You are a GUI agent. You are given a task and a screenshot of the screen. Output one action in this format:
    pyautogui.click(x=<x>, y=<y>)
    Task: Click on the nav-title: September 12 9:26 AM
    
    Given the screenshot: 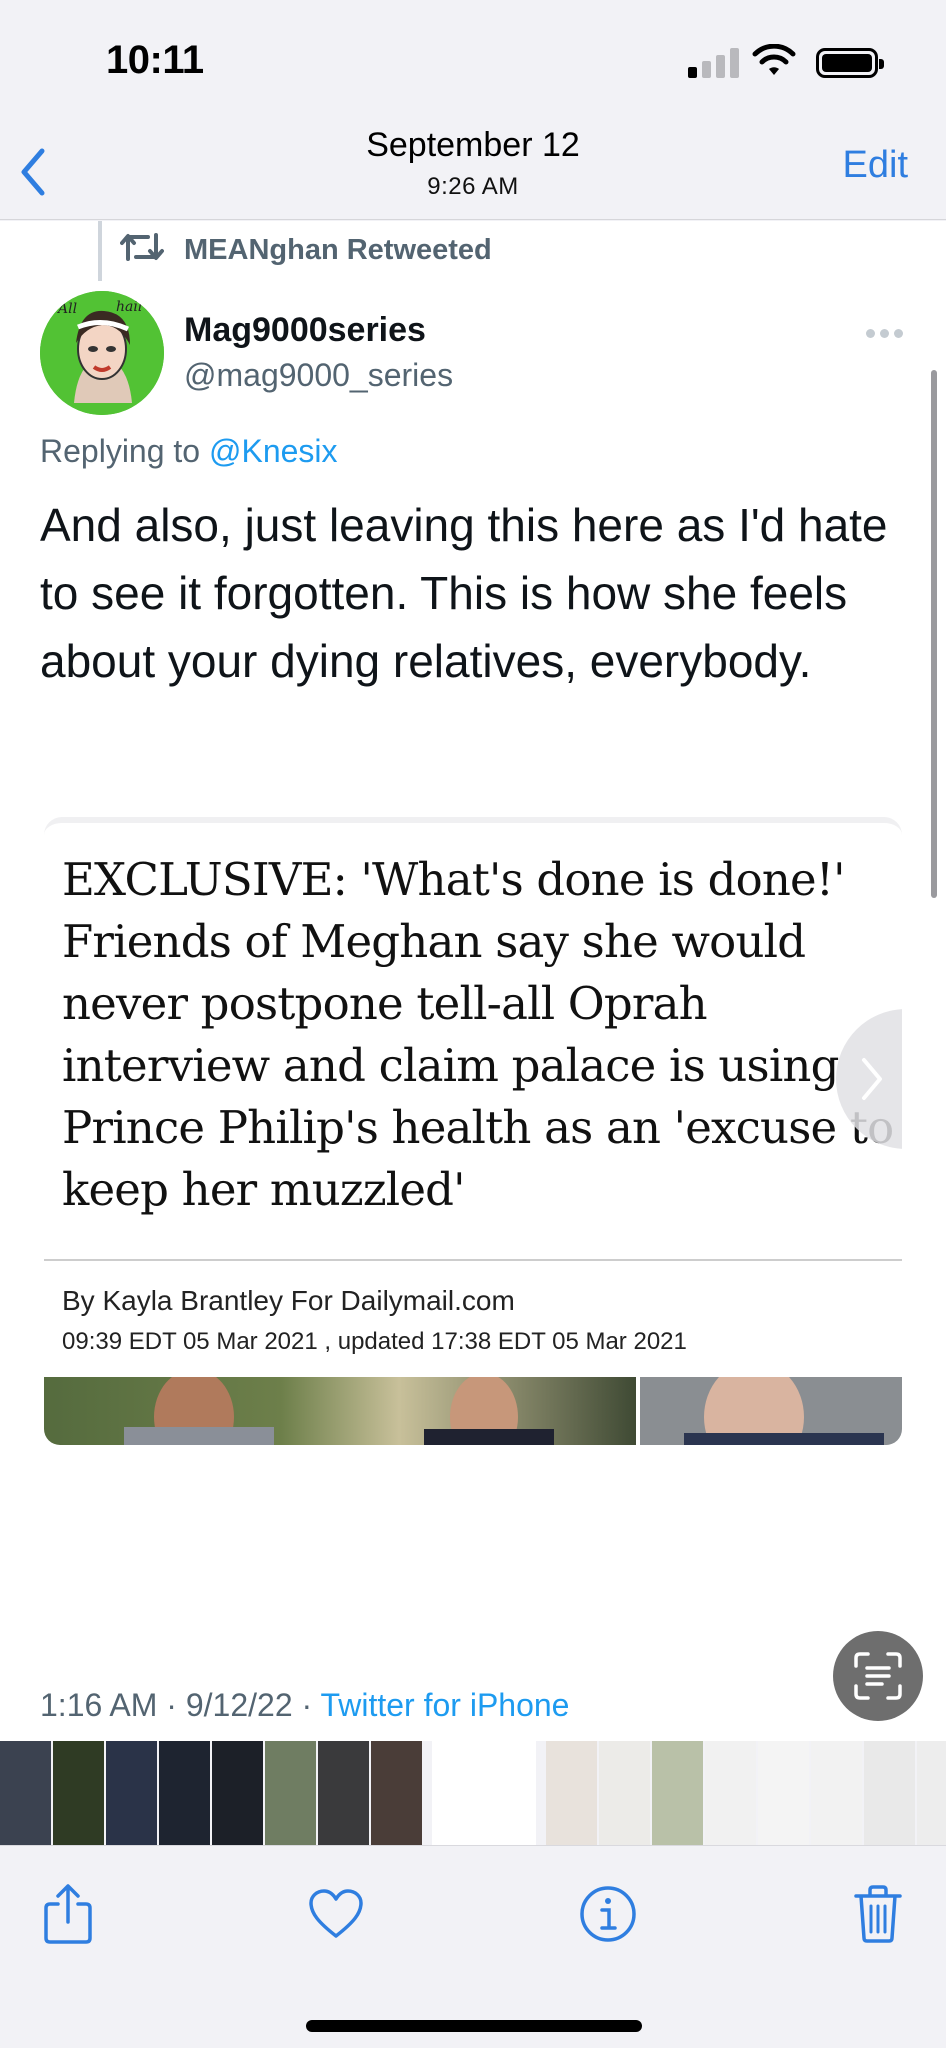 What is the action you would take?
    pyautogui.click(x=473, y=163)
    